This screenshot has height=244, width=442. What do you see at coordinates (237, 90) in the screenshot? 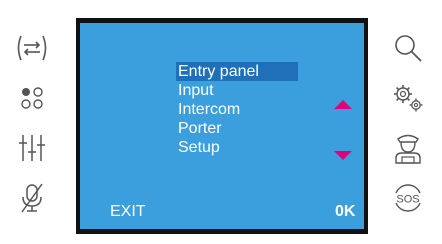
I see `menu-item-input: Input` at bounding box center [237, 90].